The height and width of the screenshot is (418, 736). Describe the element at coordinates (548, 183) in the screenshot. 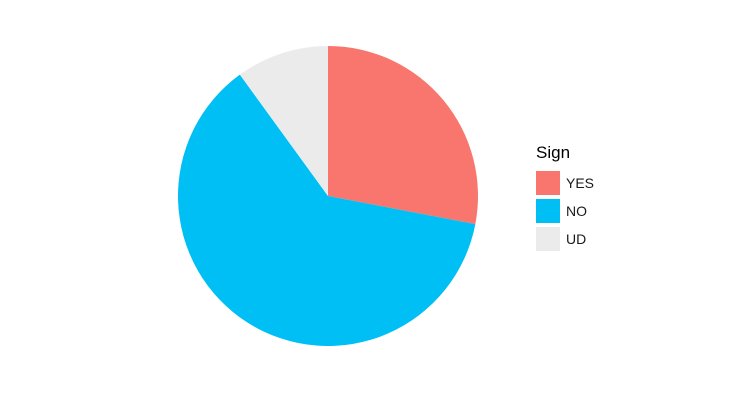

I see `legend-key-yes` at that location.